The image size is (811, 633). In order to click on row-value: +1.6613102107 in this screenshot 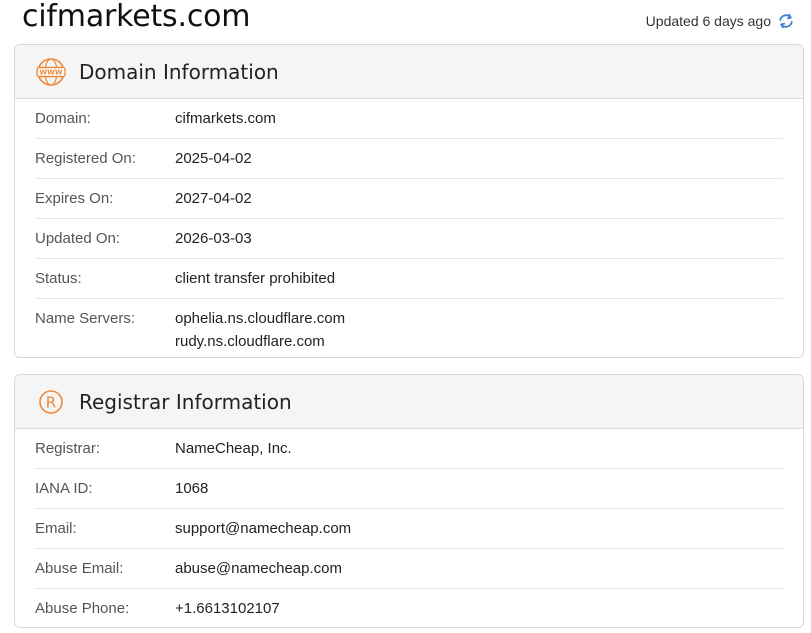, I will do `click(227, 608)`.